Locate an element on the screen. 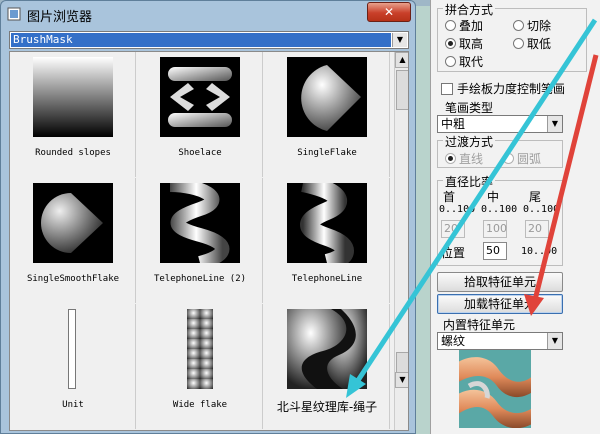  thumbnail-item-shoelace: Shoelace is located at coordinates (200, 114).